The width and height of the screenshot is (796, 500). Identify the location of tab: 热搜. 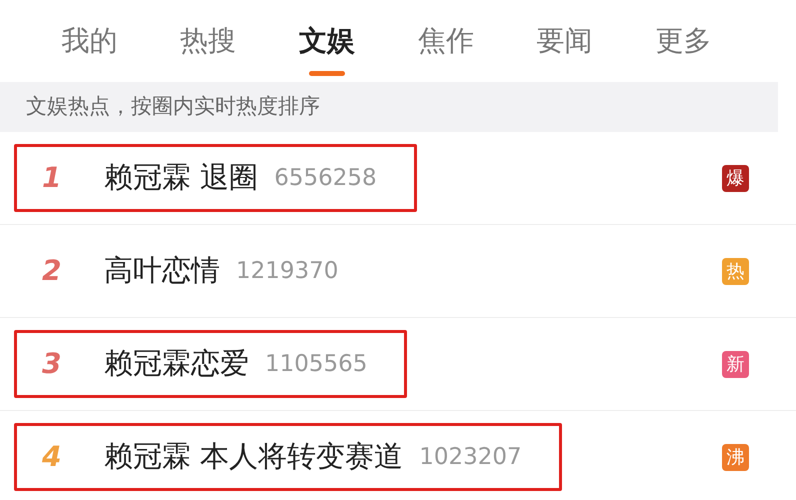
(208, 41).